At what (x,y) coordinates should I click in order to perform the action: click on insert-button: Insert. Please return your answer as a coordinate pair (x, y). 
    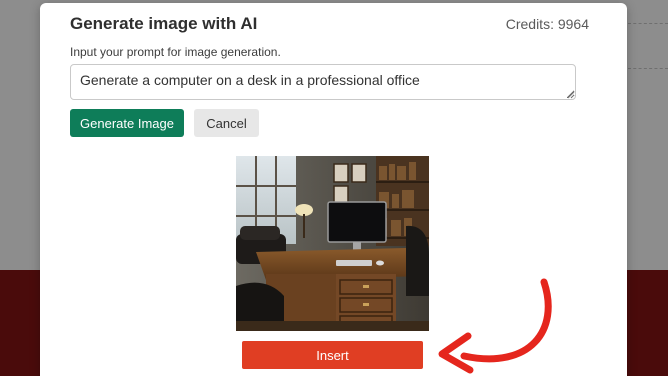
    Looking at the image, I should click on (332, 355).